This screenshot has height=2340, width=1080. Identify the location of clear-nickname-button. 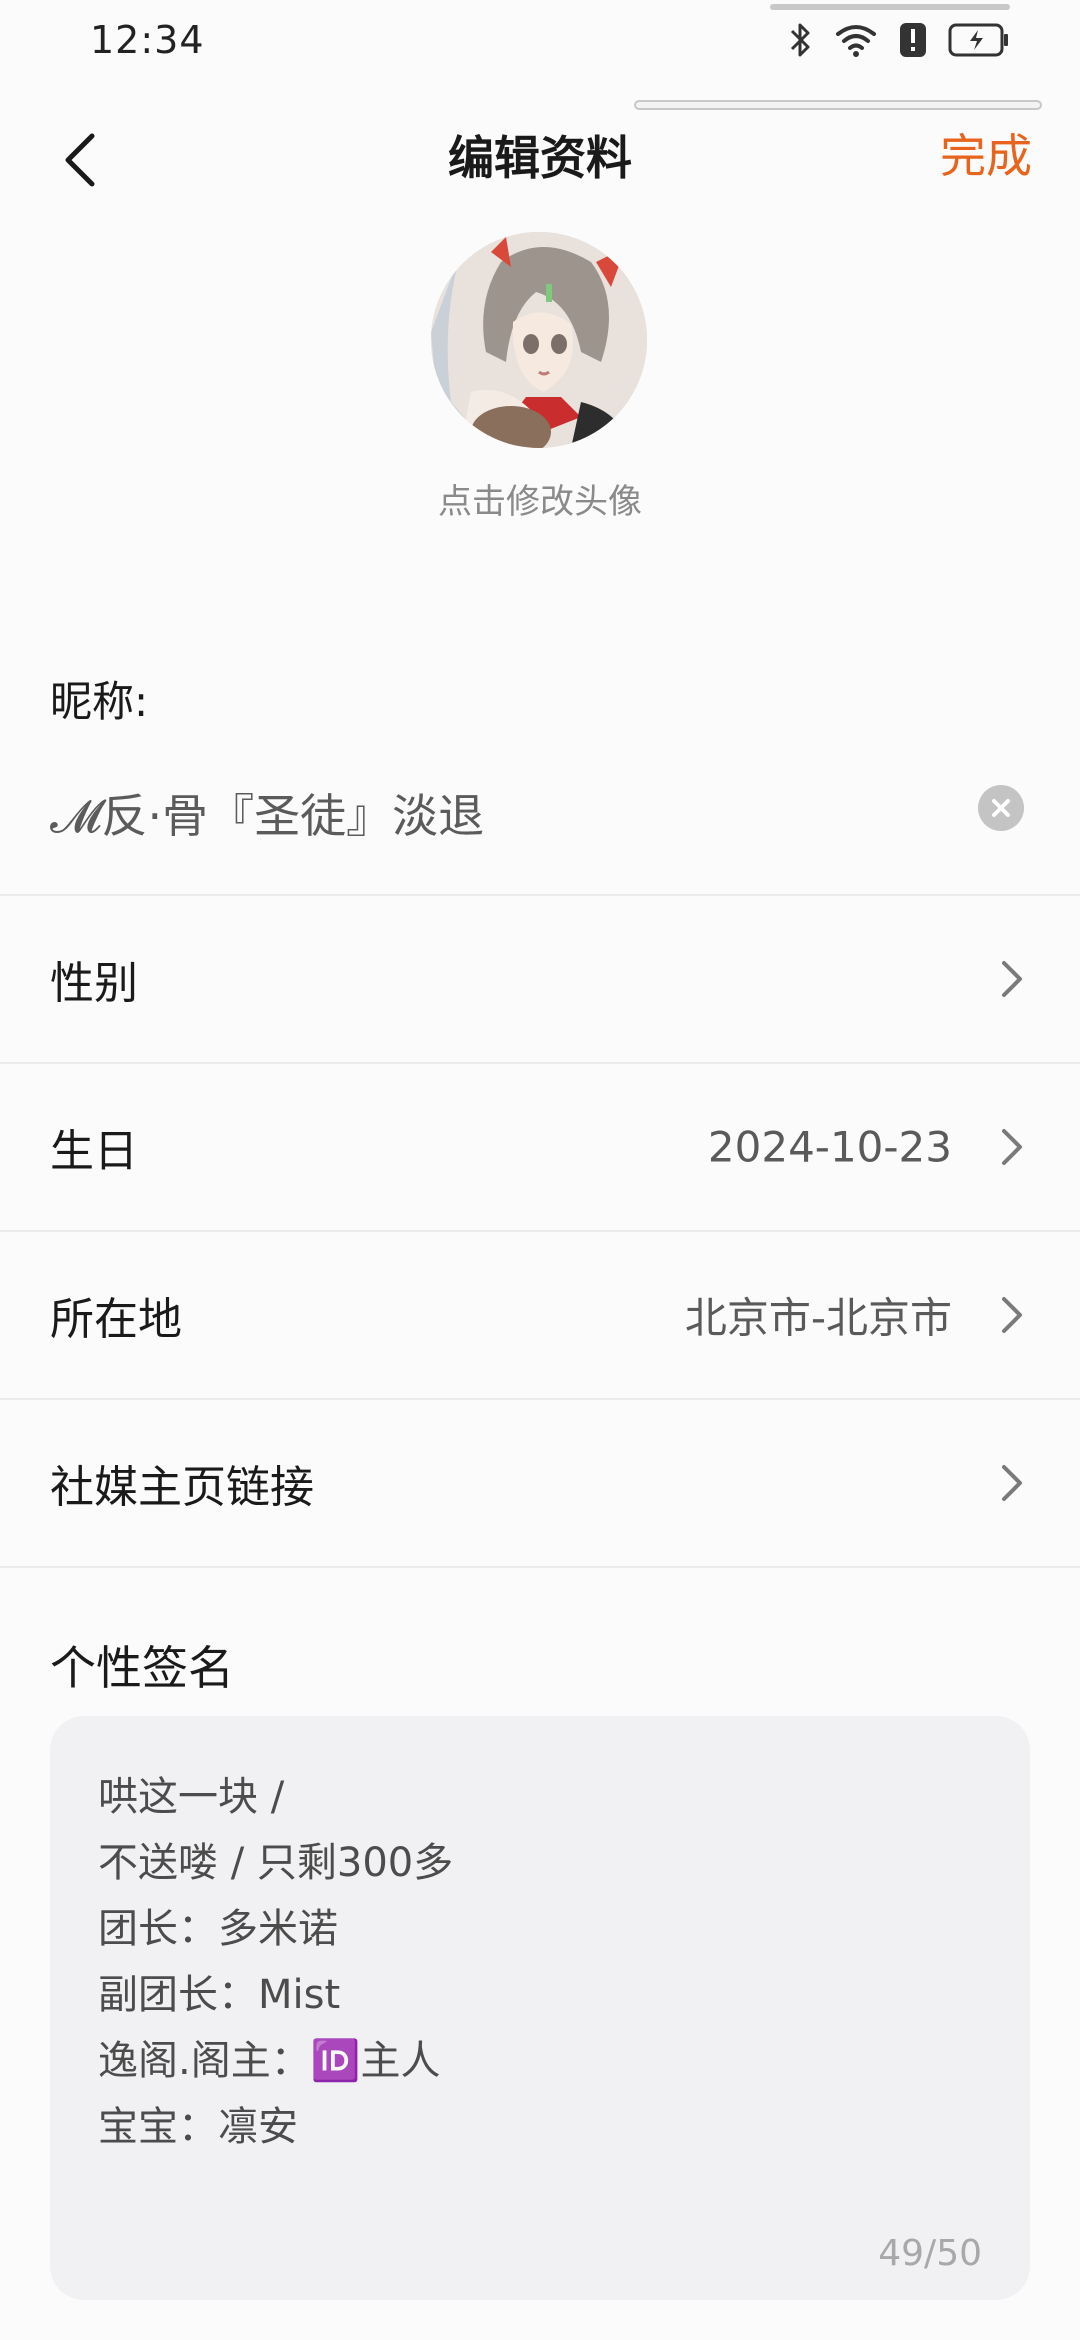
(1001, 808).